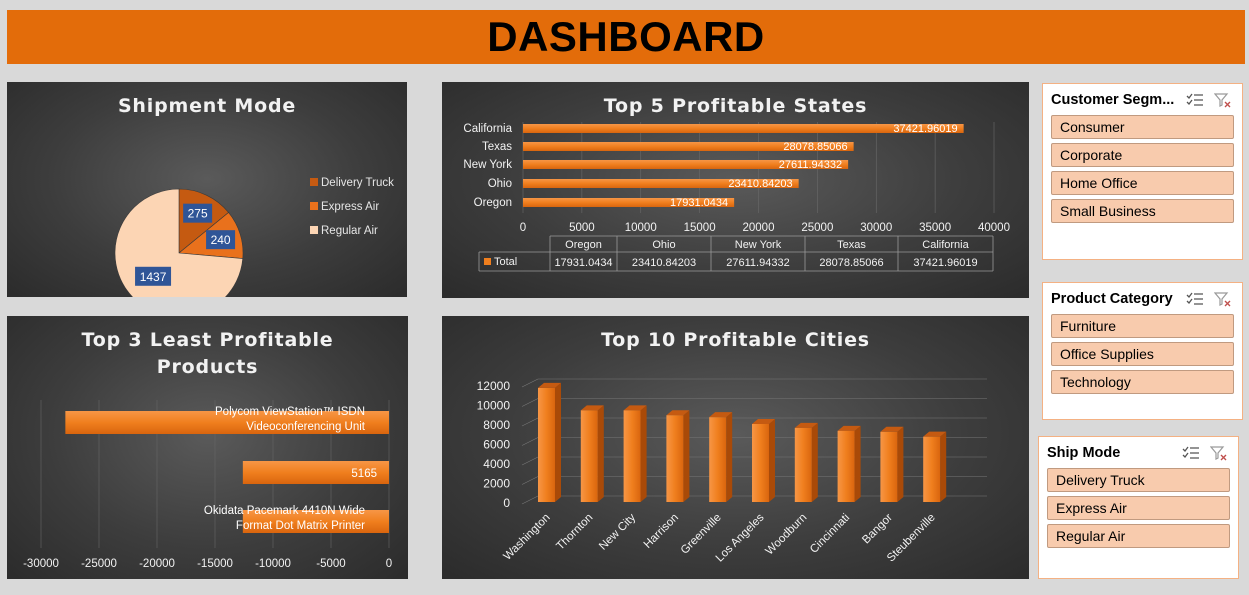  I want to click on bar-cincinnati, so click(846, 466).